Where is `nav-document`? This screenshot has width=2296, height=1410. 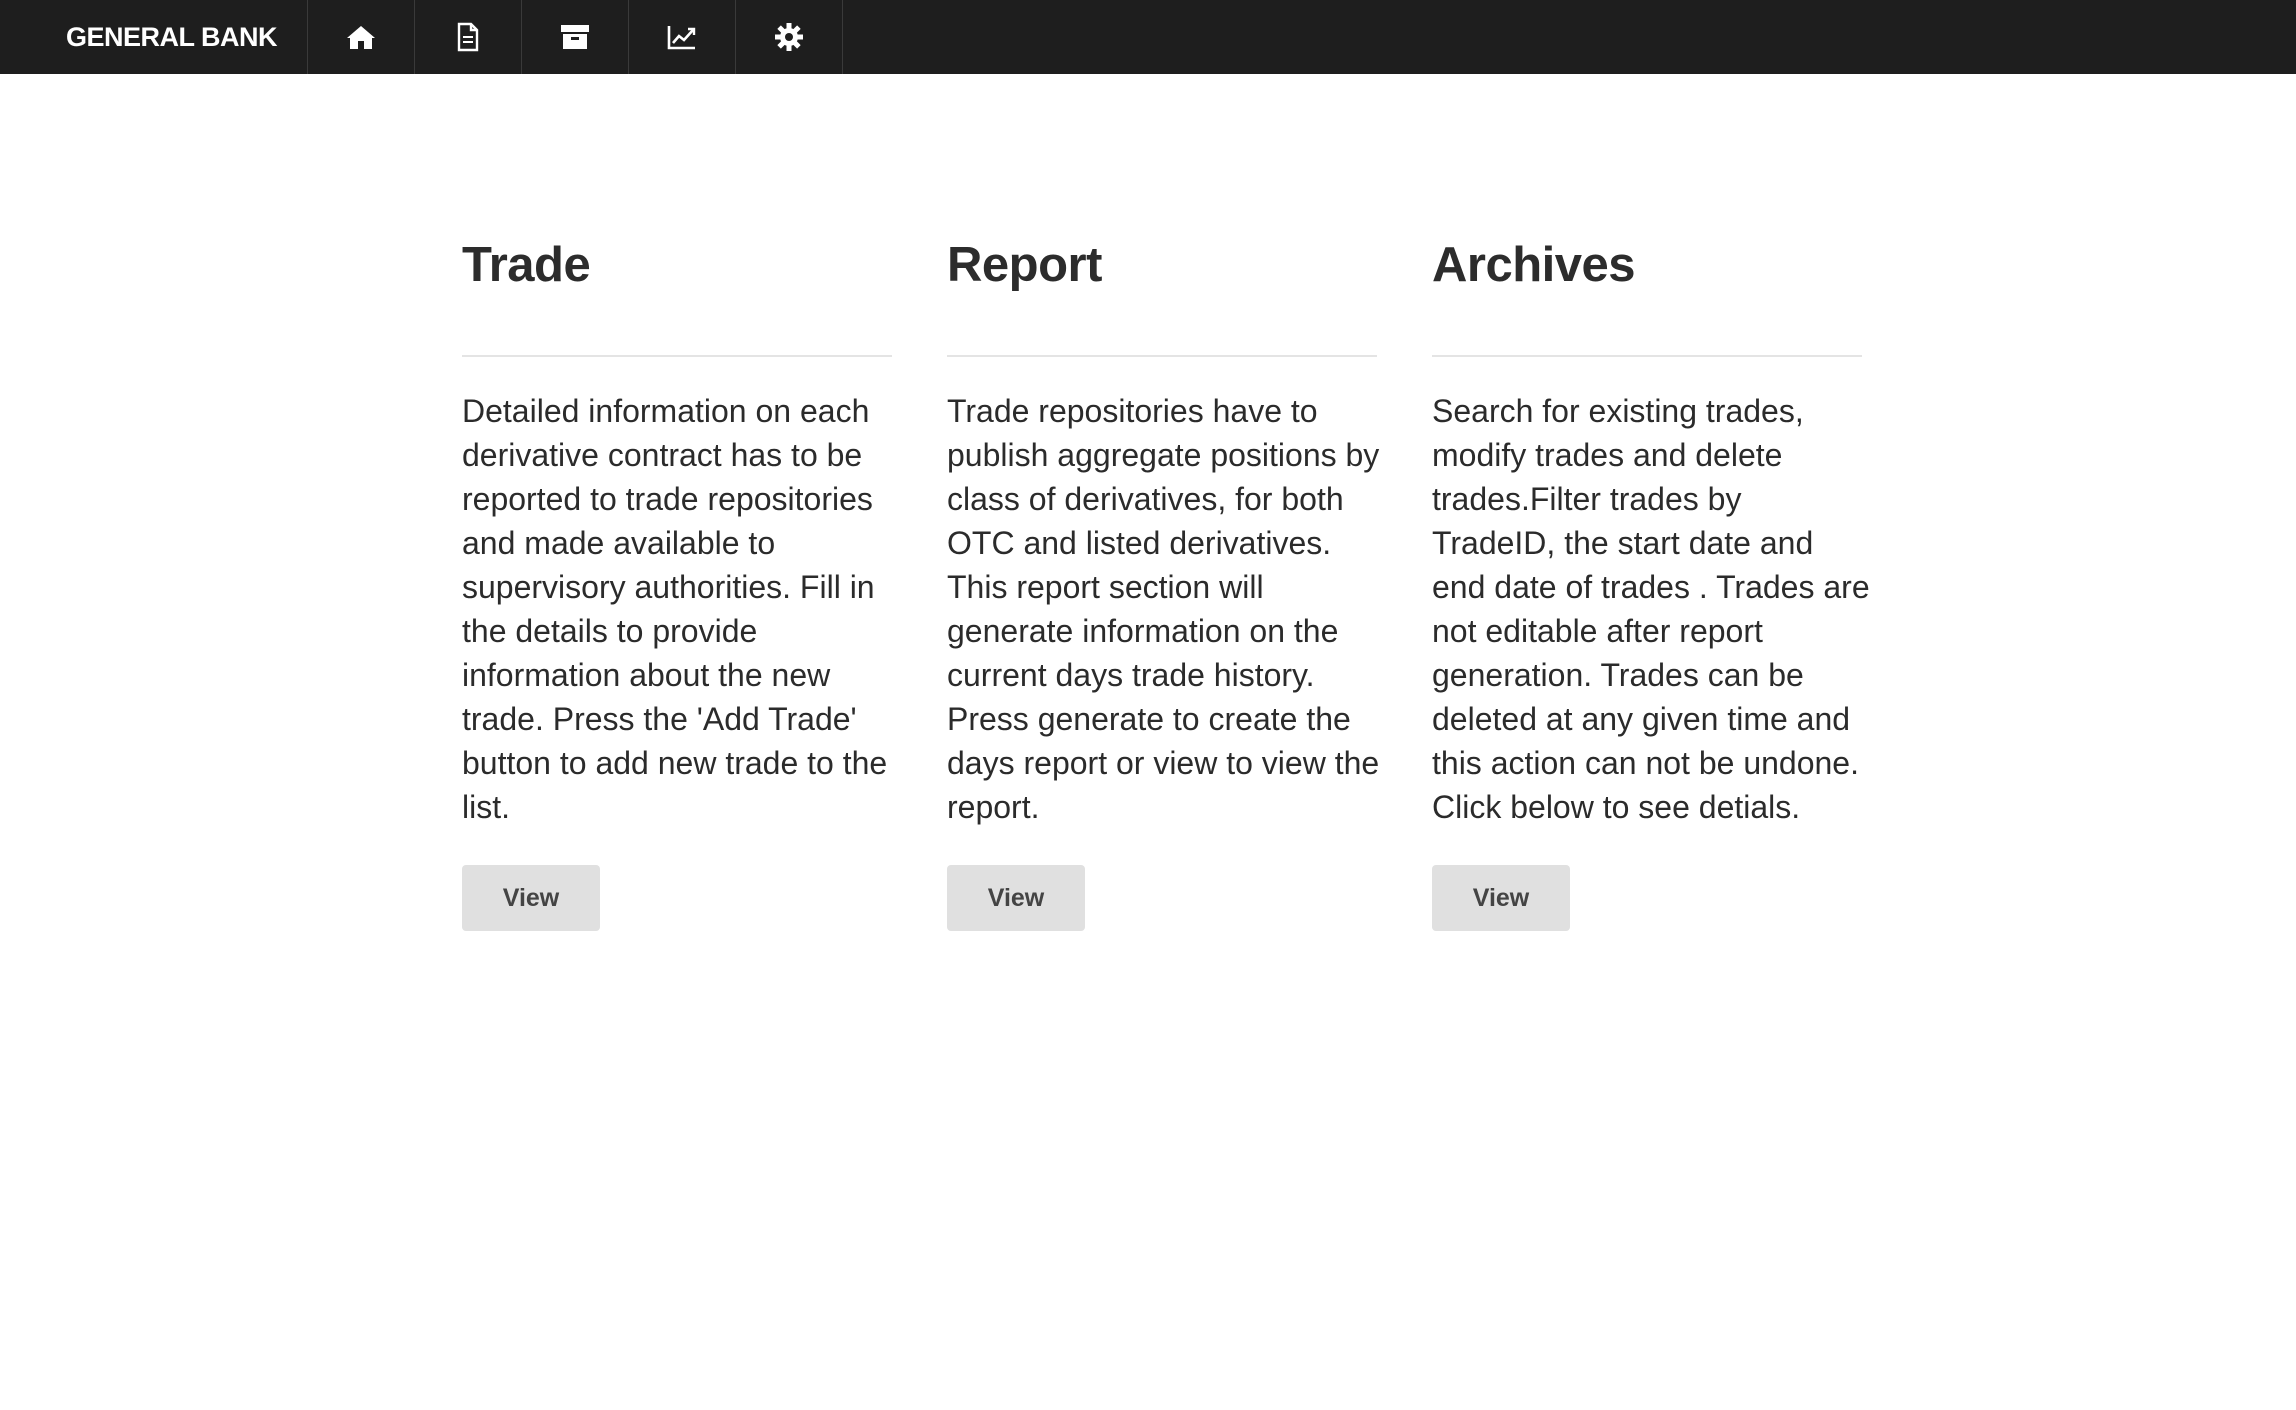 nav-document is located at coordinates (468, 37).